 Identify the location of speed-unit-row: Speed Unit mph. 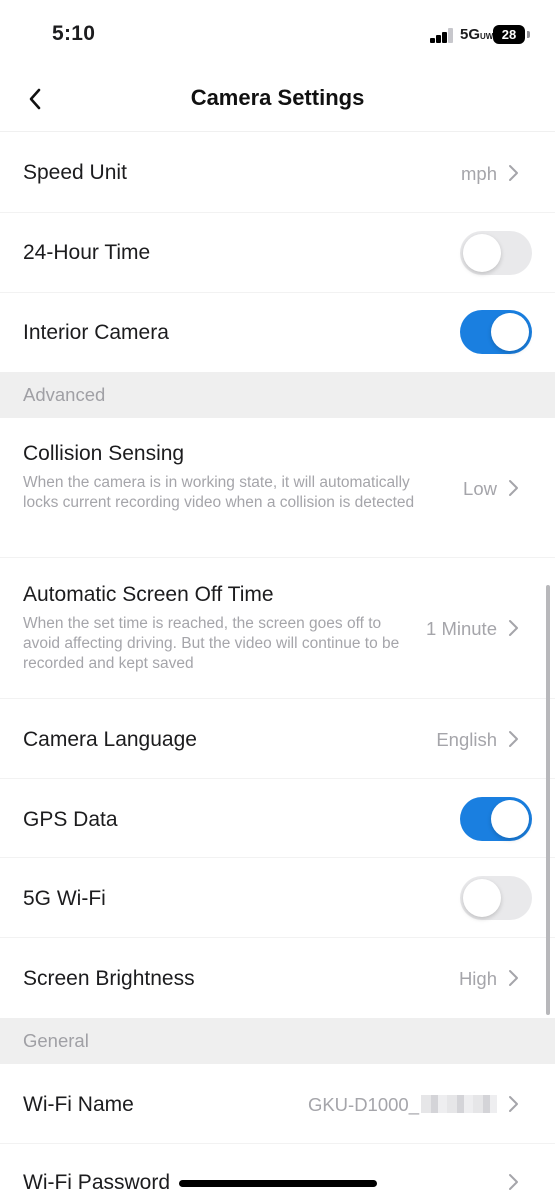
(277, 173).